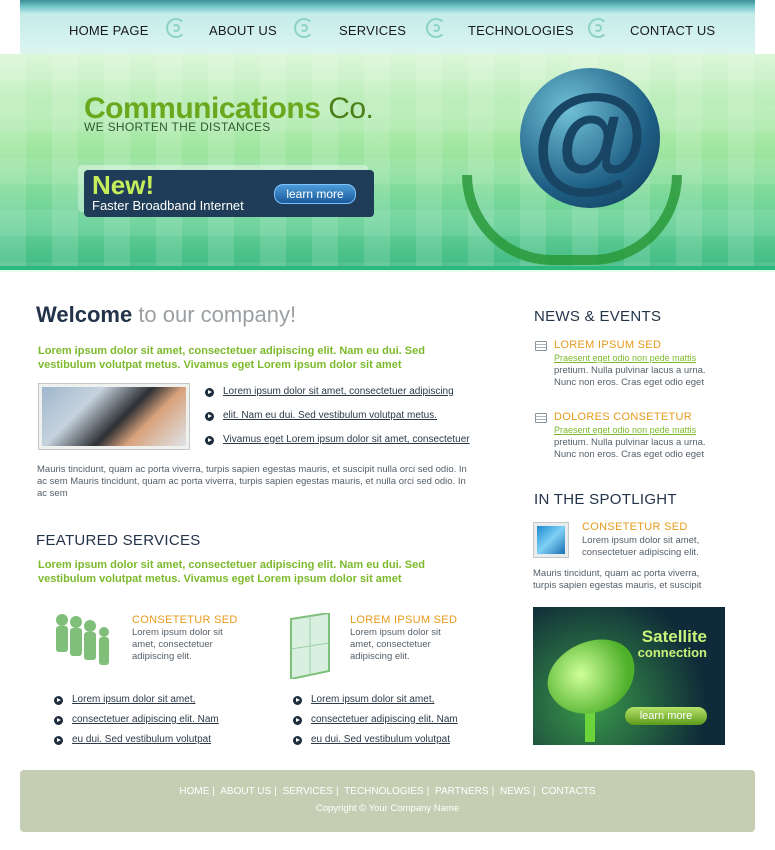 The height and width of the screenshot is (850, 775). I want to click on satellite-subtitle: connection, so click(672, 652).